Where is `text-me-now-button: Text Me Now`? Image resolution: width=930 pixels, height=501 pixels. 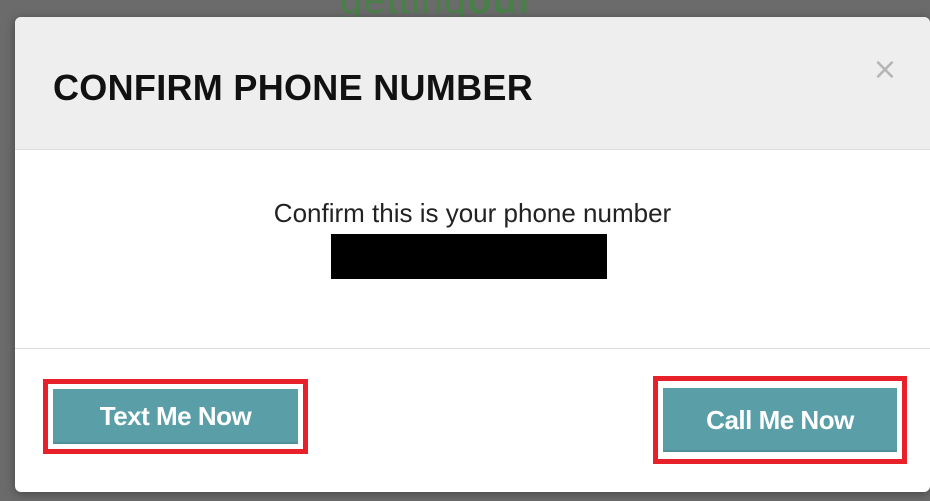
text-me-now-button: Text Me Now is located at coordinates (175, 416).